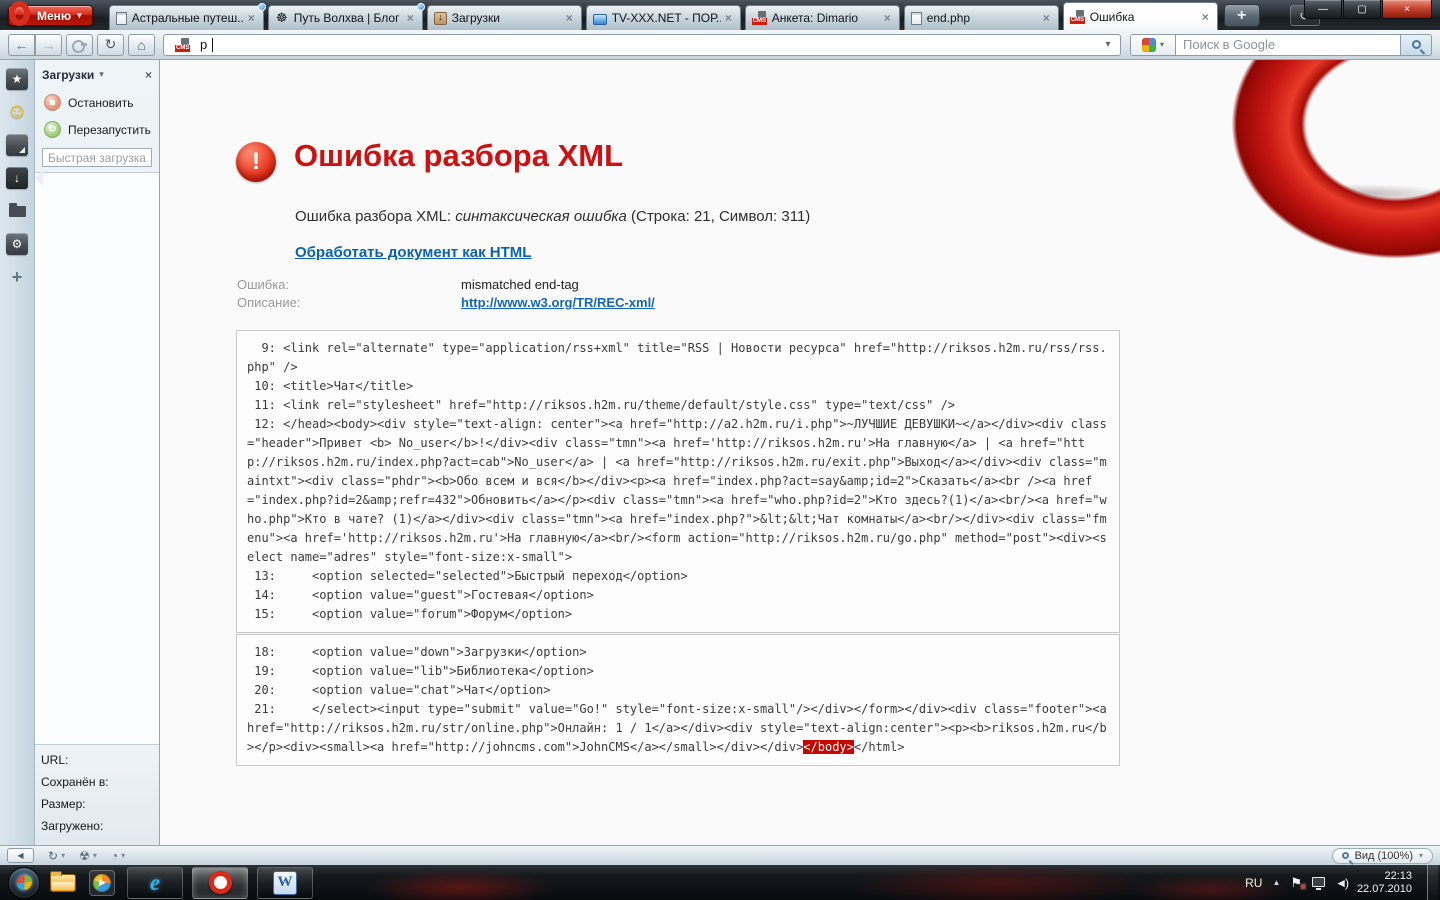  What do you see at coordinates (110, 44) in the screenshot?
I see `reload-button: ↻` at bounding box center [110, 44].